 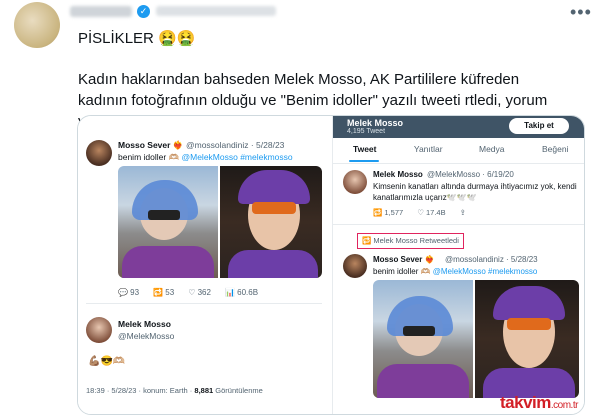 What do you see at coordinates (140, 390) in the screenshot?
I see `meta-time: 18:39 · 5/28/23 · konum: Earth ·` at bounding box center [140, 390].